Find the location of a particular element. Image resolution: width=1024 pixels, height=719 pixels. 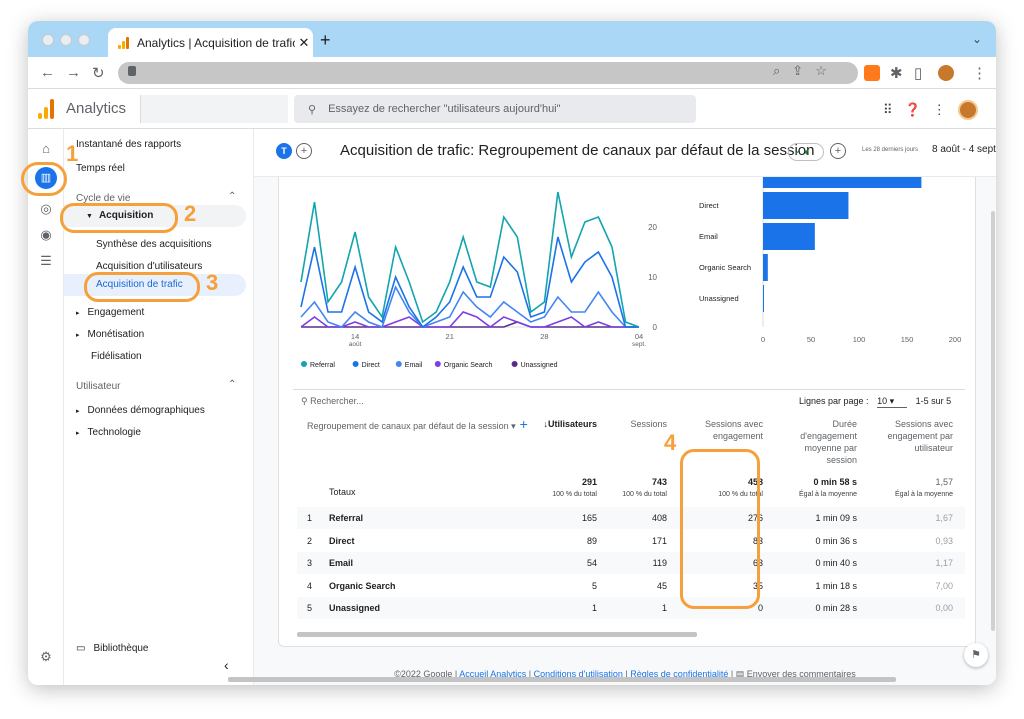

collapse-nav-icon: ‹ is located at coordinates (226, 665).